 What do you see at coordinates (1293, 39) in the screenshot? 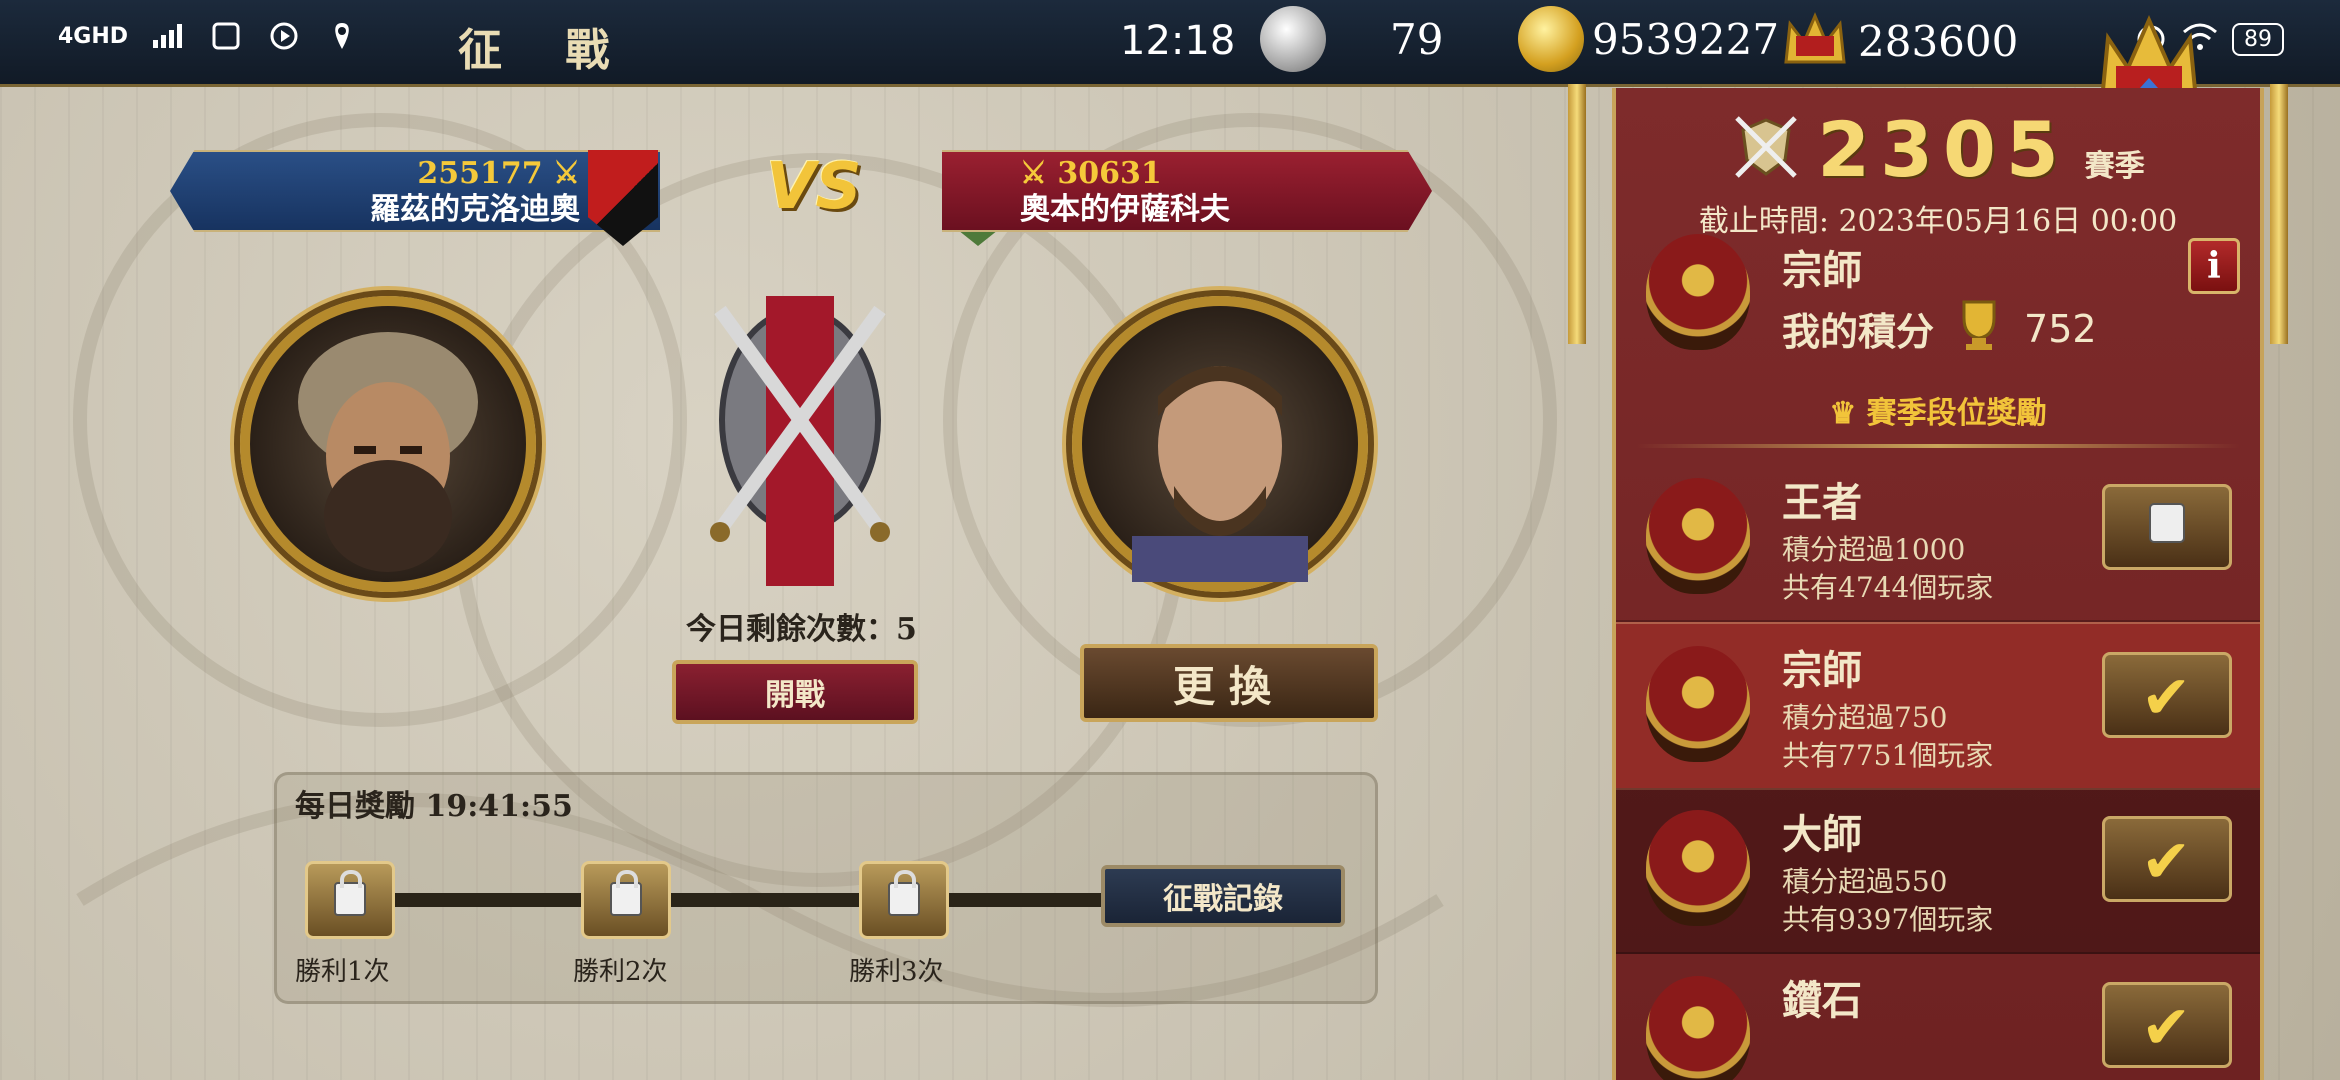
I see `silver-coin-icon` at bounding box center [1293, 39].